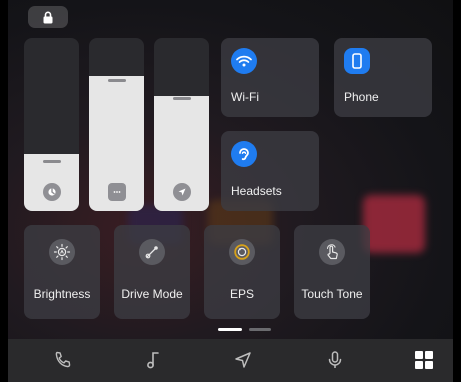 This screenshot has height=382, width=461. I want to click on headsets-tile: Headsets, so click(270, 171).